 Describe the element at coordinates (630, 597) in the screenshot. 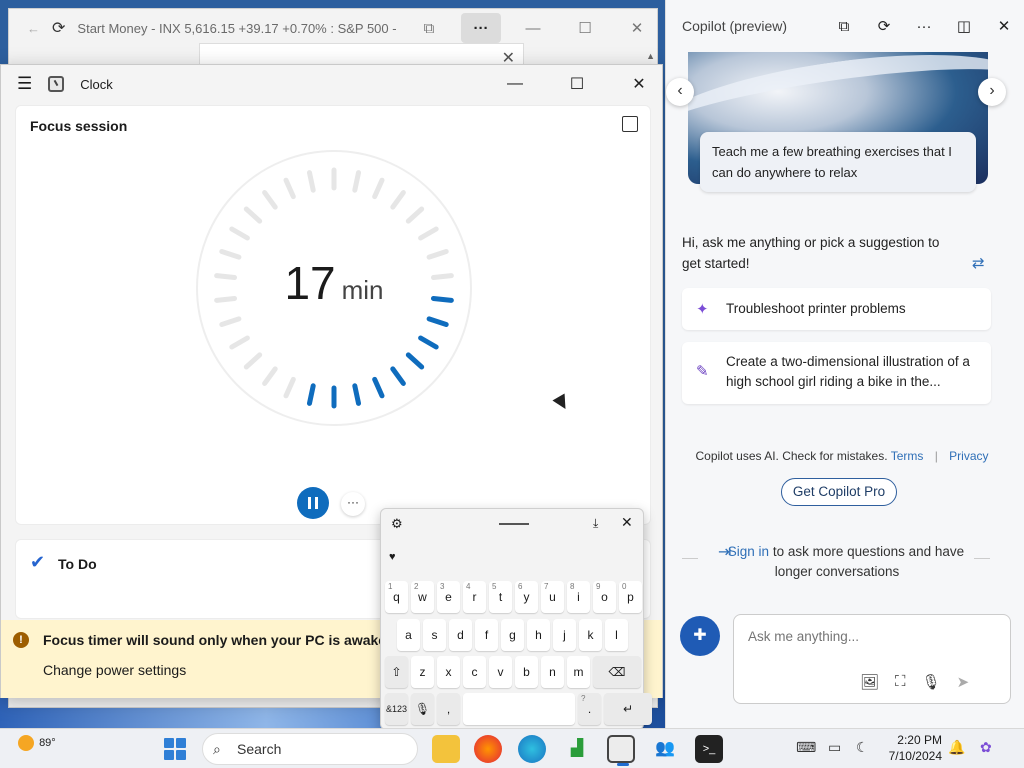

I see `key-p: 0p` at that location.